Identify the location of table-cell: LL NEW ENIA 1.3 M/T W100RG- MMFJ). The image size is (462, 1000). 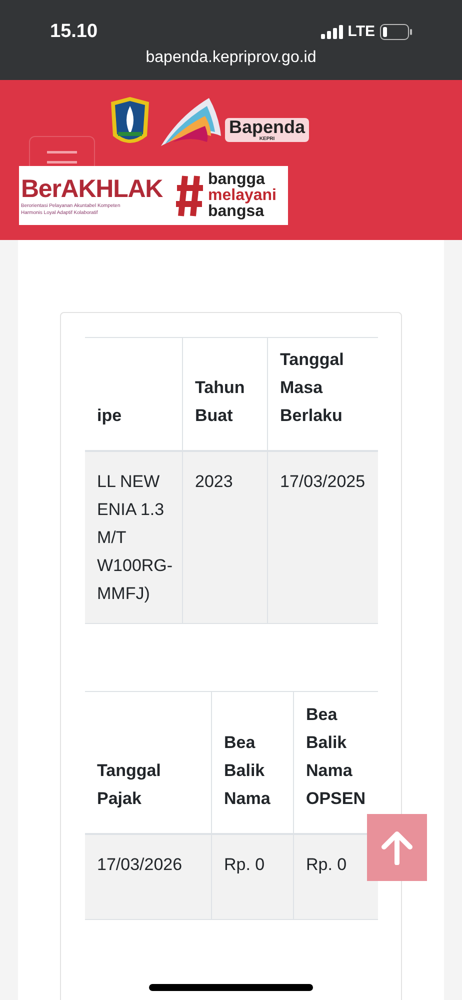
(133, 538).